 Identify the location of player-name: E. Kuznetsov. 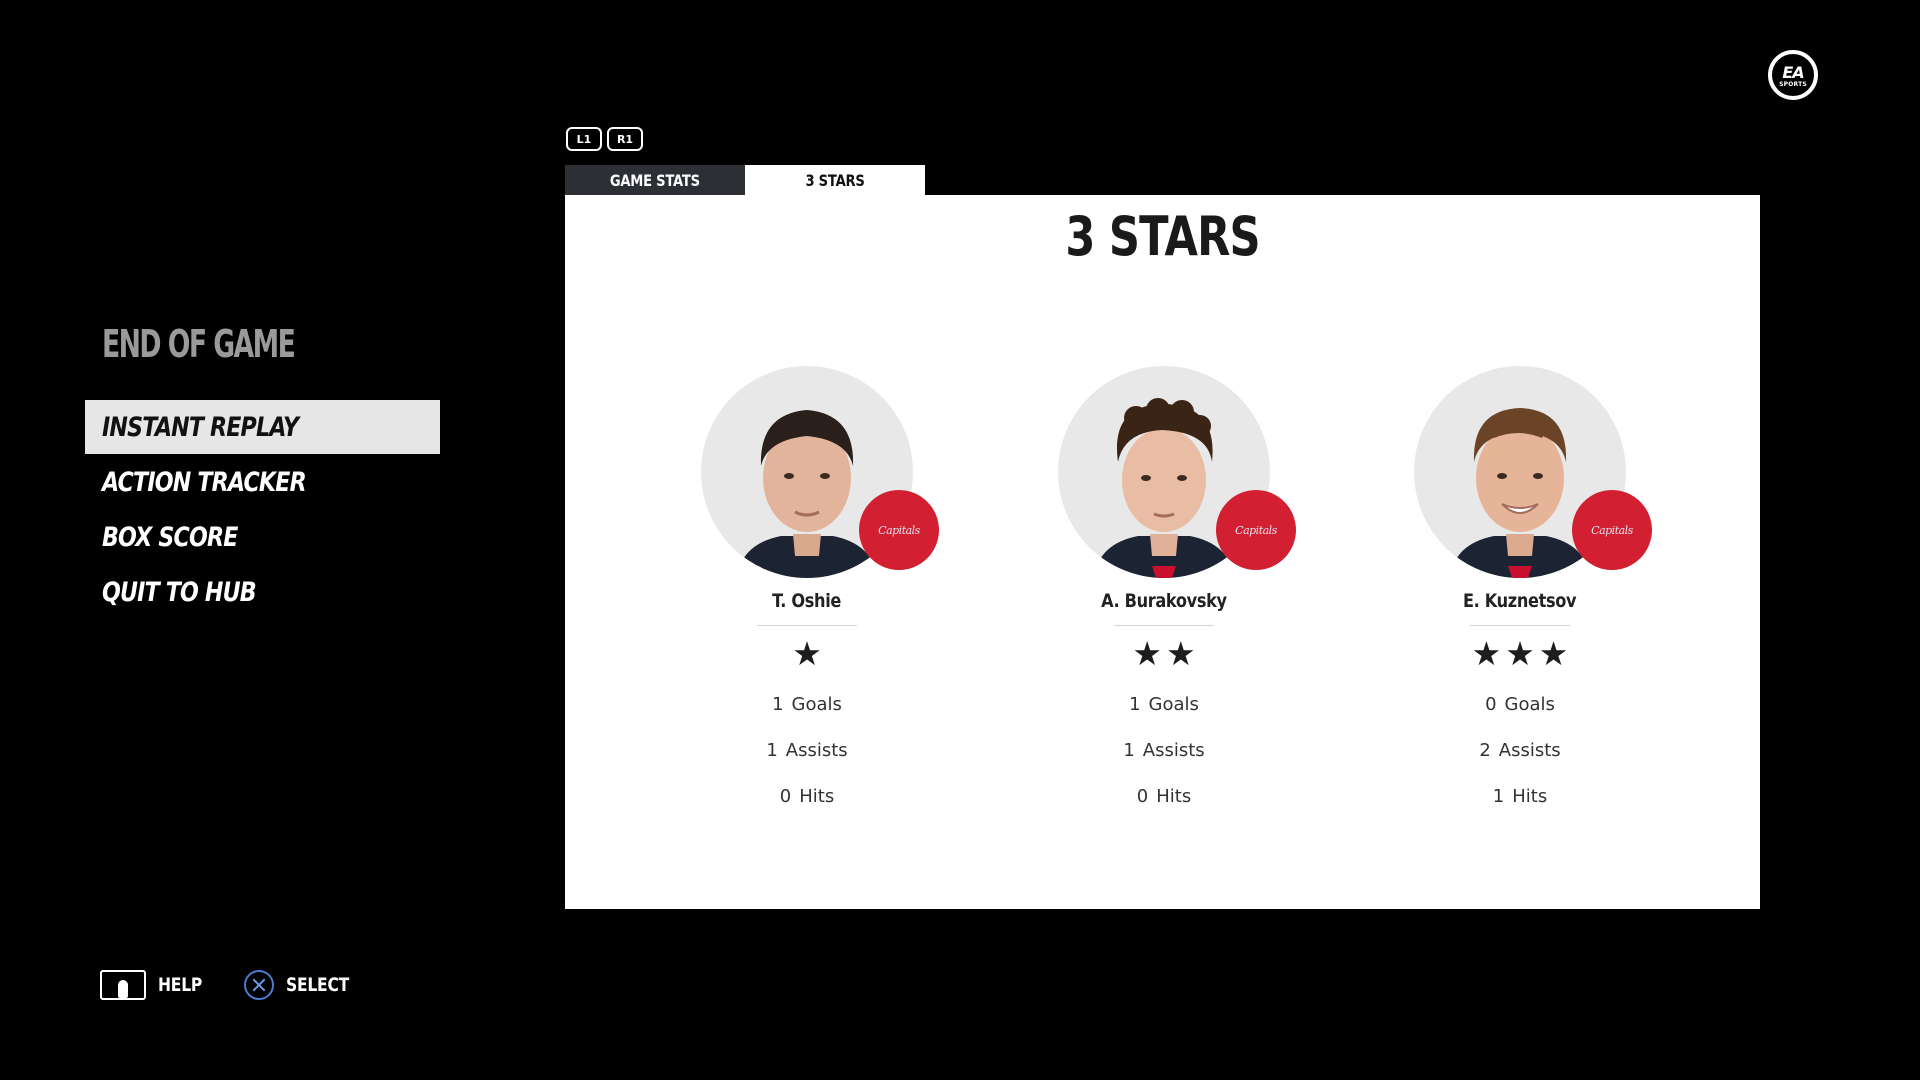
(1520, 601).